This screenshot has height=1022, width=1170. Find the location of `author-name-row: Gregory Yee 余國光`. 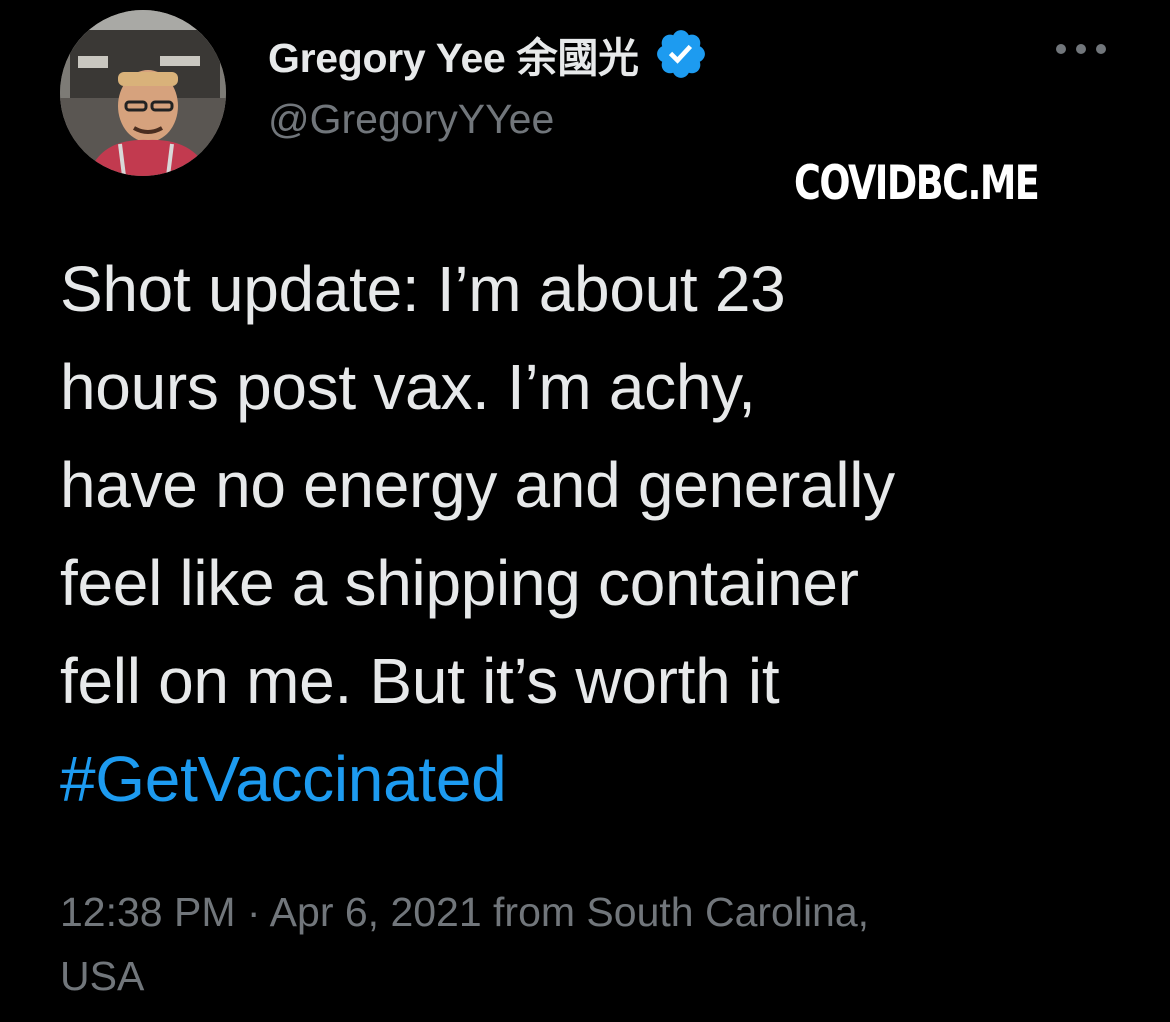

author-name-row: Gregory Yee 余國光 is located at coordinates (488, 54).